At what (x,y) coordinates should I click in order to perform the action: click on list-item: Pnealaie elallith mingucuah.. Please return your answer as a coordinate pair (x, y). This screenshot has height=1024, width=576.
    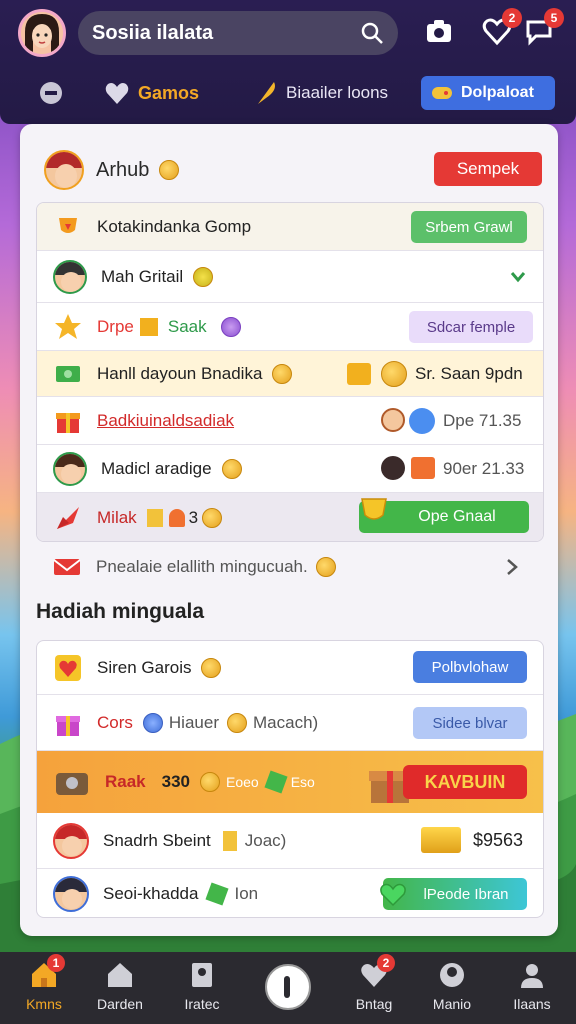
    Looking at the image, I should click on (290, 567).